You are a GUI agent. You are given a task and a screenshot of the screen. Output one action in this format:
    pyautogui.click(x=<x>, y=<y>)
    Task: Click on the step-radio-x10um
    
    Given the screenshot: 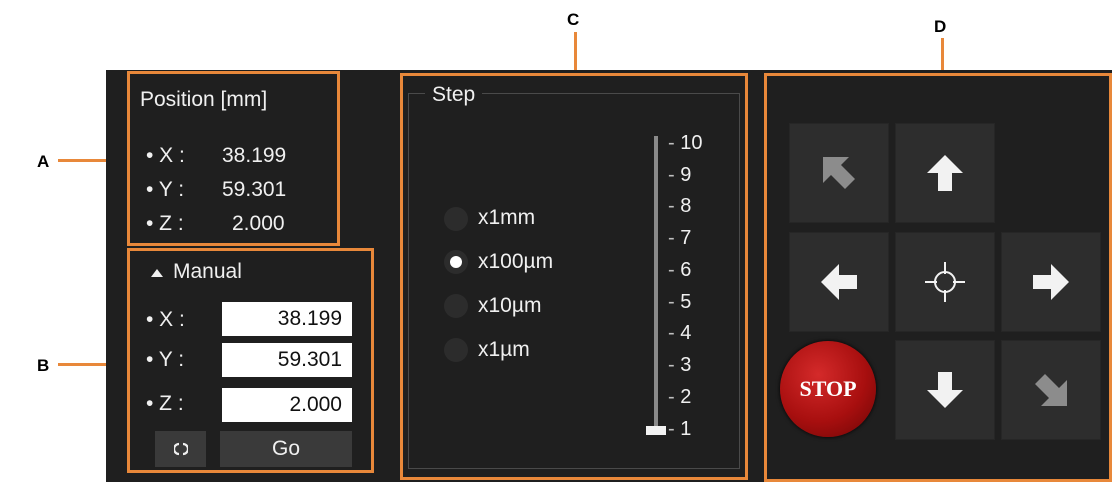 What is the action you would take?
    pyautogui.click(x=456, y=306)
    